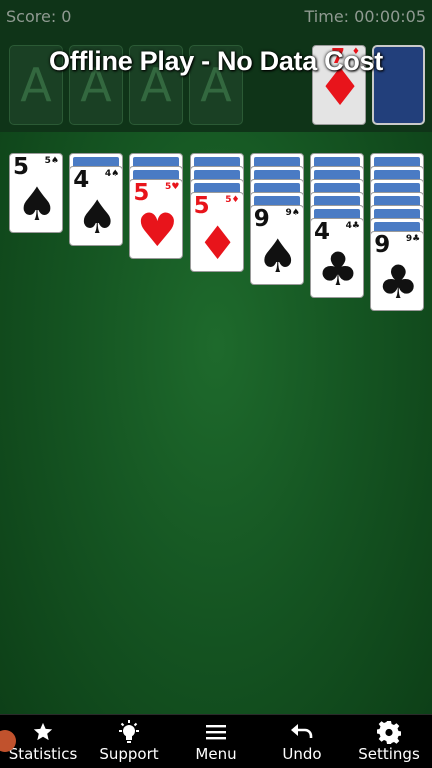  I want to click on bottom-nav: Statistics Support Menu Undo Settings, so click(216, 741).